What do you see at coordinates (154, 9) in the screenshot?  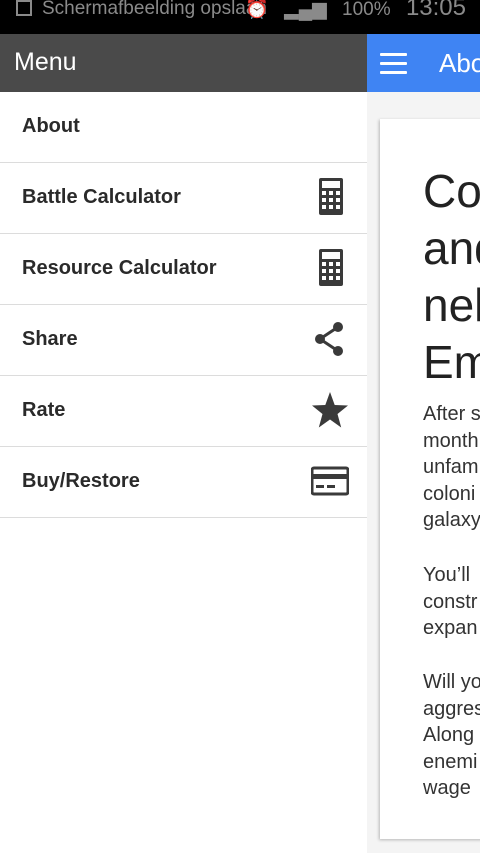 I see `notification-label: Schermafbeelding opslaan` at bounding box center [154, 9].